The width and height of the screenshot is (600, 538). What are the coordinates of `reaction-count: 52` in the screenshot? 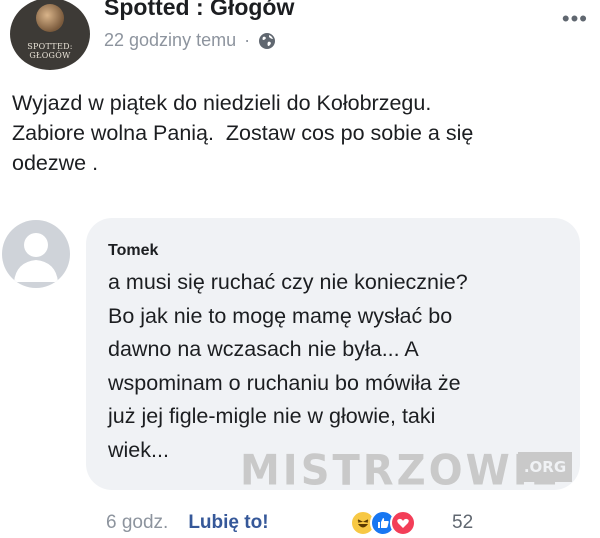 It's located at (462, 523).